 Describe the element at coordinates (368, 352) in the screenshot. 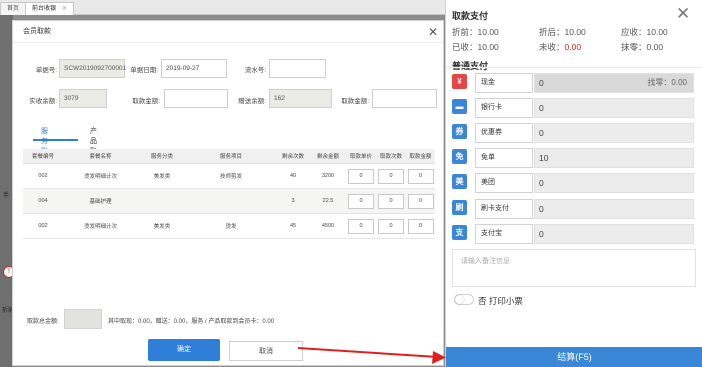

I see `arrow-line` at that location.